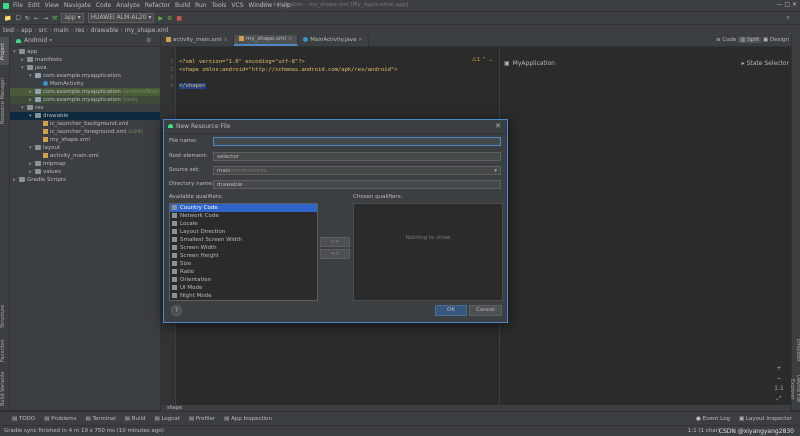 Image resolution: width=800 pixels, height=436 pixels. I want to click on save-icon: ☐, so click(17, 18).